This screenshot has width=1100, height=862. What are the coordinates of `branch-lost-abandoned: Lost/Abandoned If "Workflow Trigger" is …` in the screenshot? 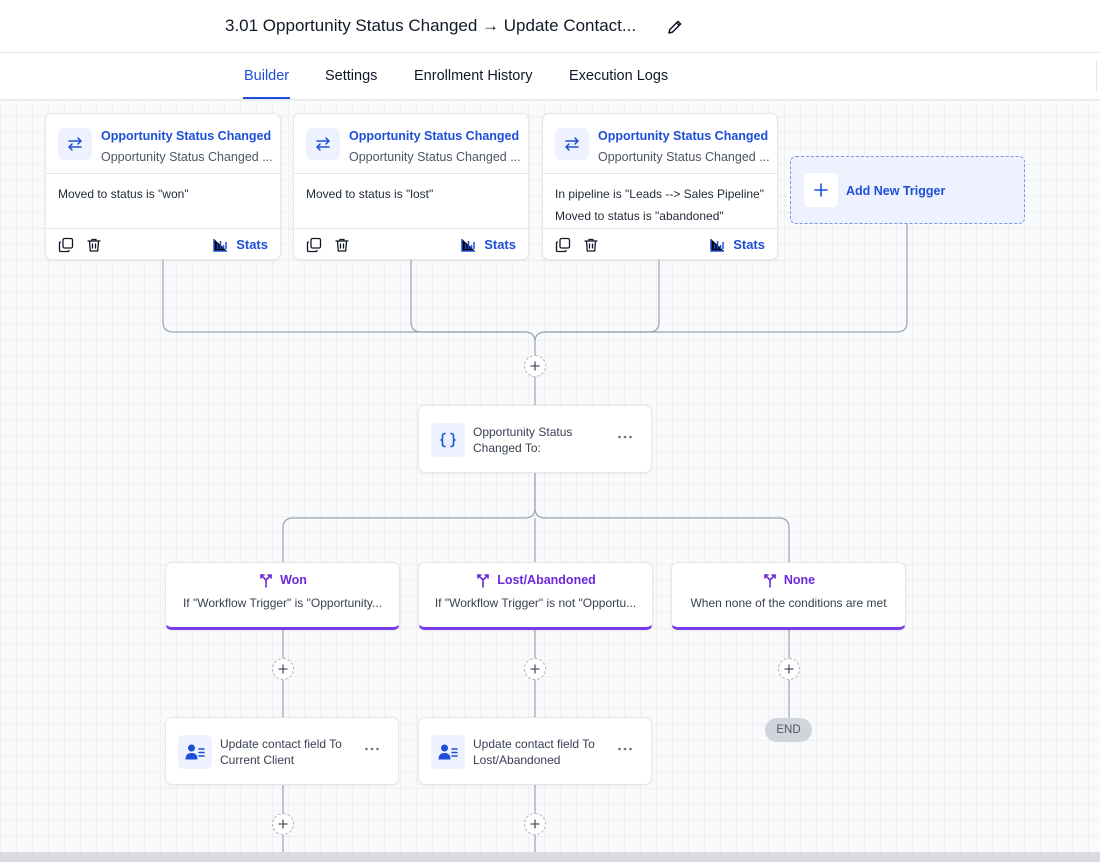 It's located at (535, 596).